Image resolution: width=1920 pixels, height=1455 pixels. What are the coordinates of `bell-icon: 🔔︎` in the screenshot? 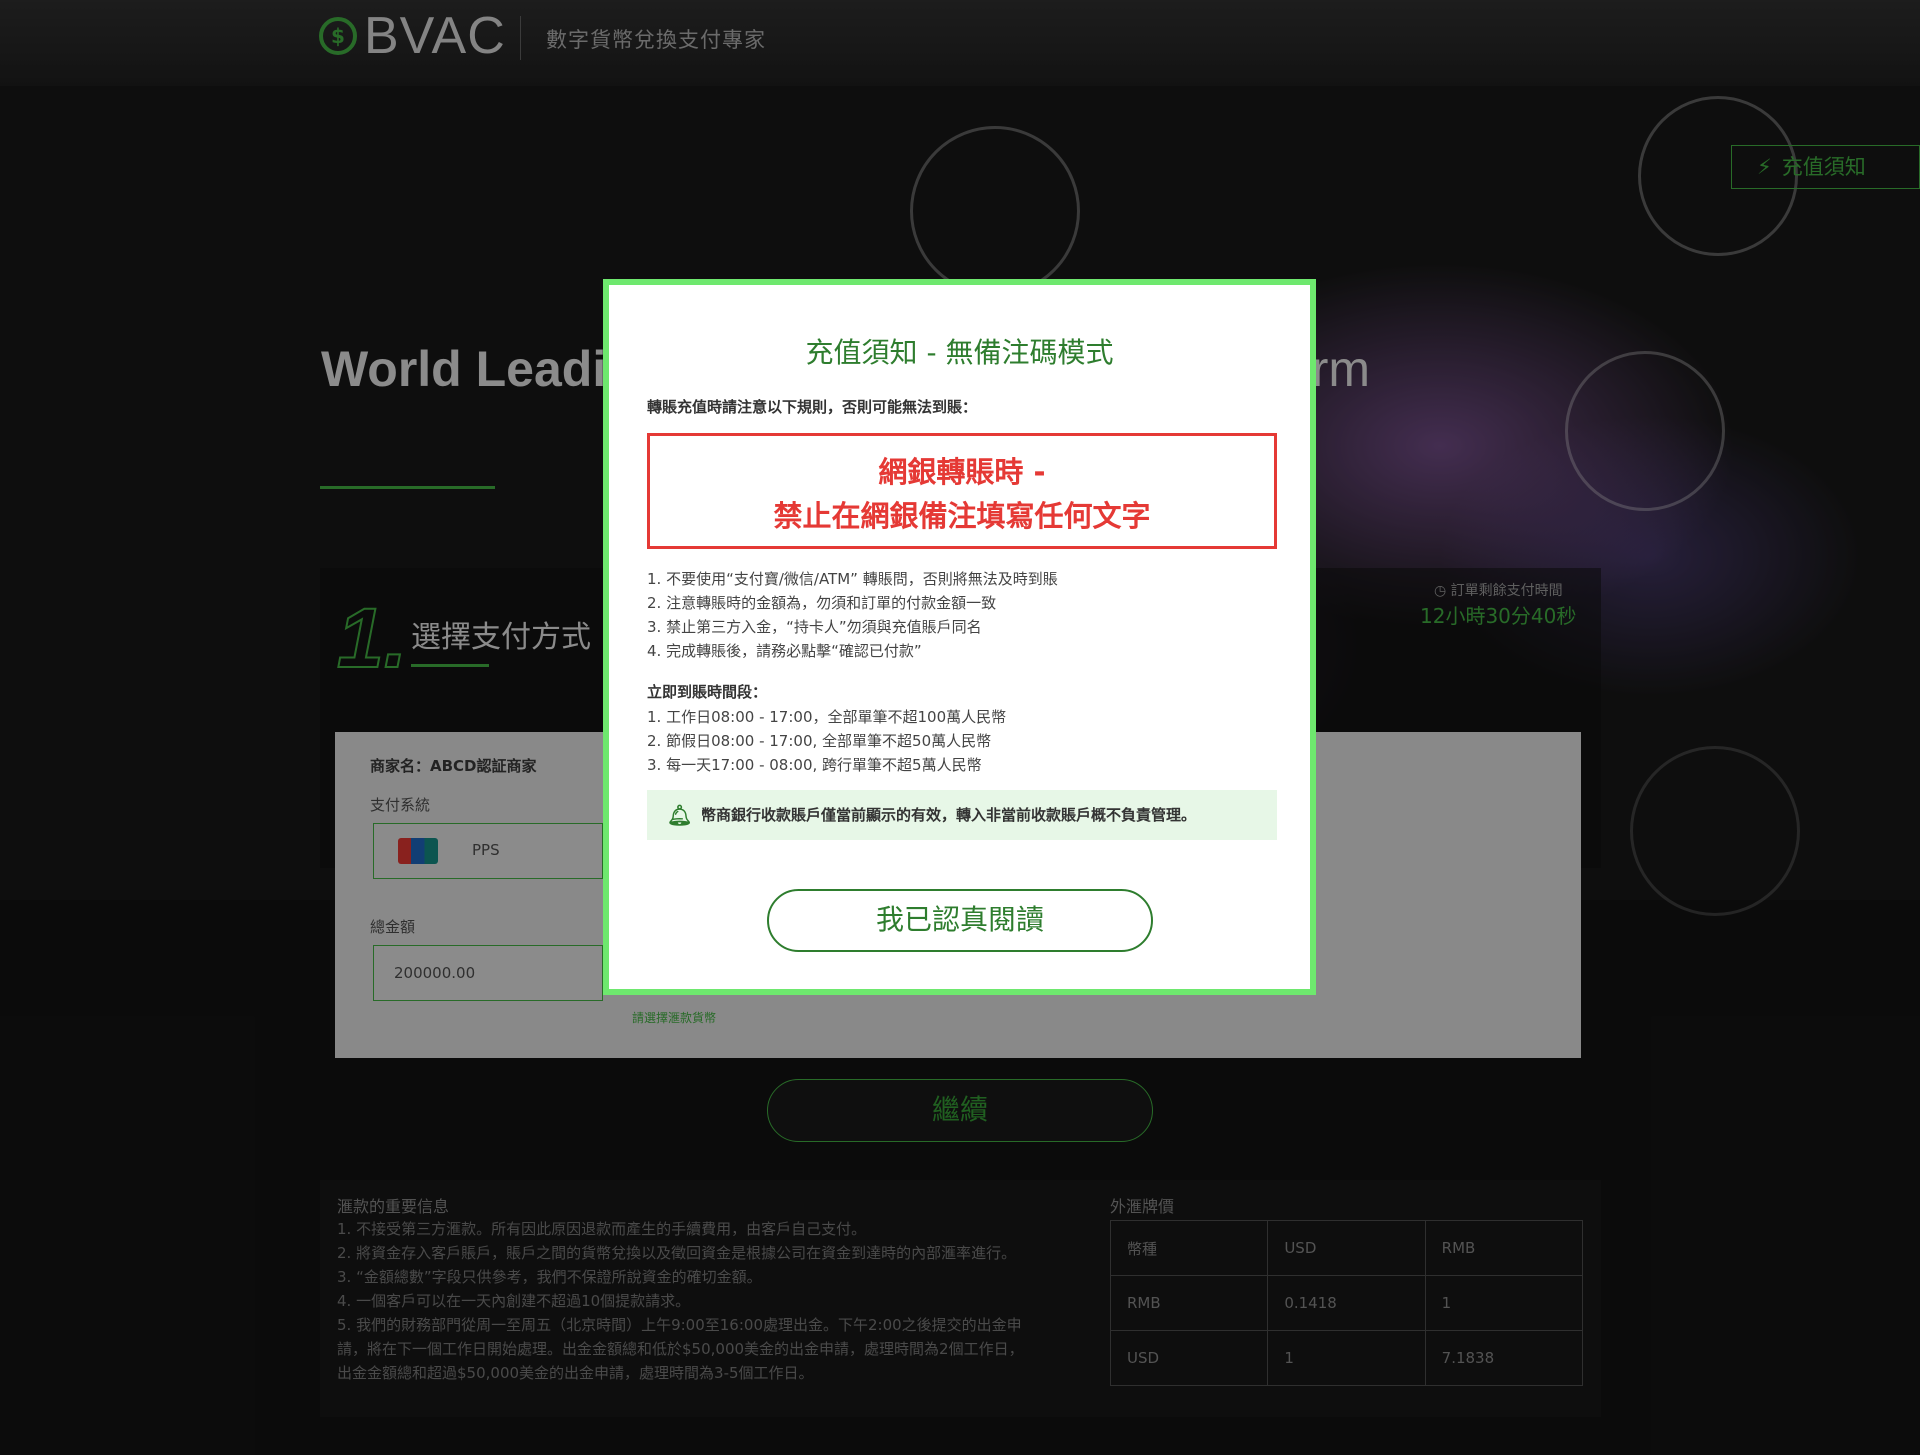 It's located at (680, 815).